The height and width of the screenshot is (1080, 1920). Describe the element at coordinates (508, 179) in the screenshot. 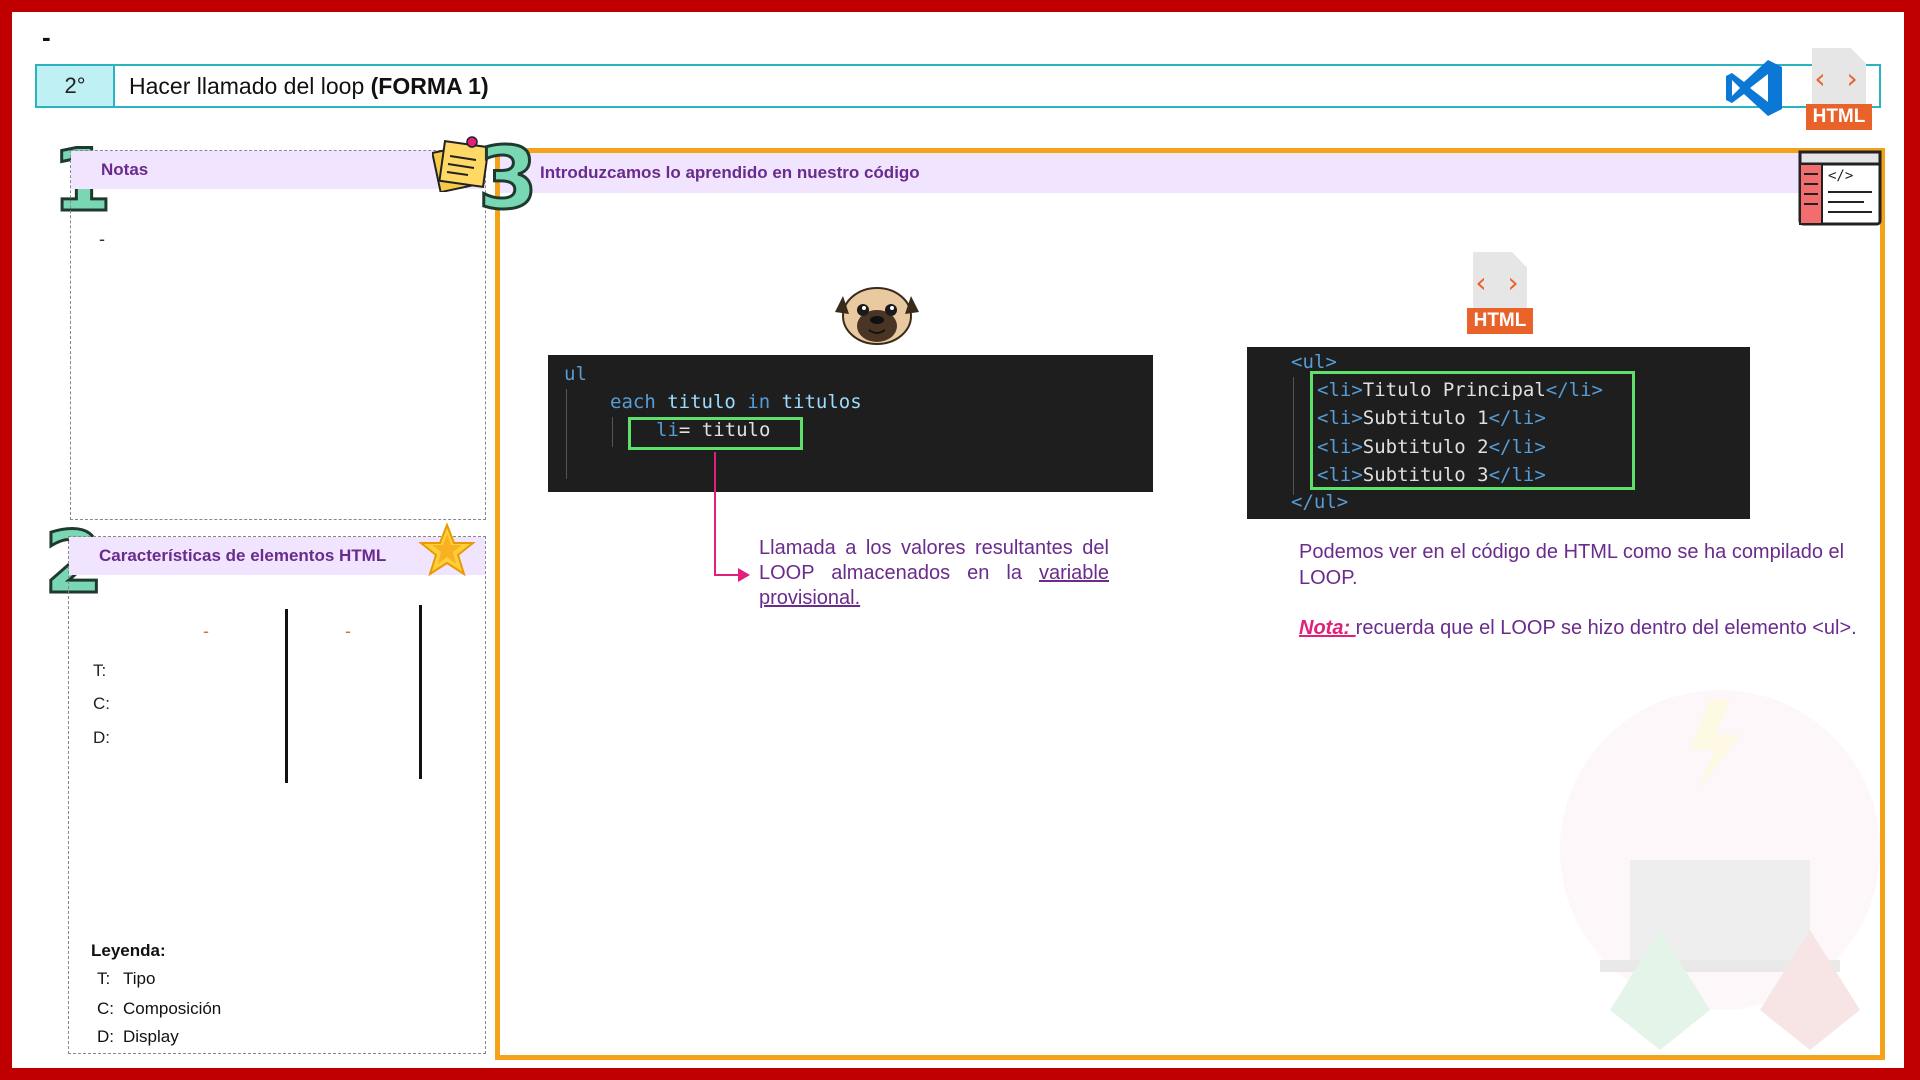

I see `section-number-3: 3` at that location.